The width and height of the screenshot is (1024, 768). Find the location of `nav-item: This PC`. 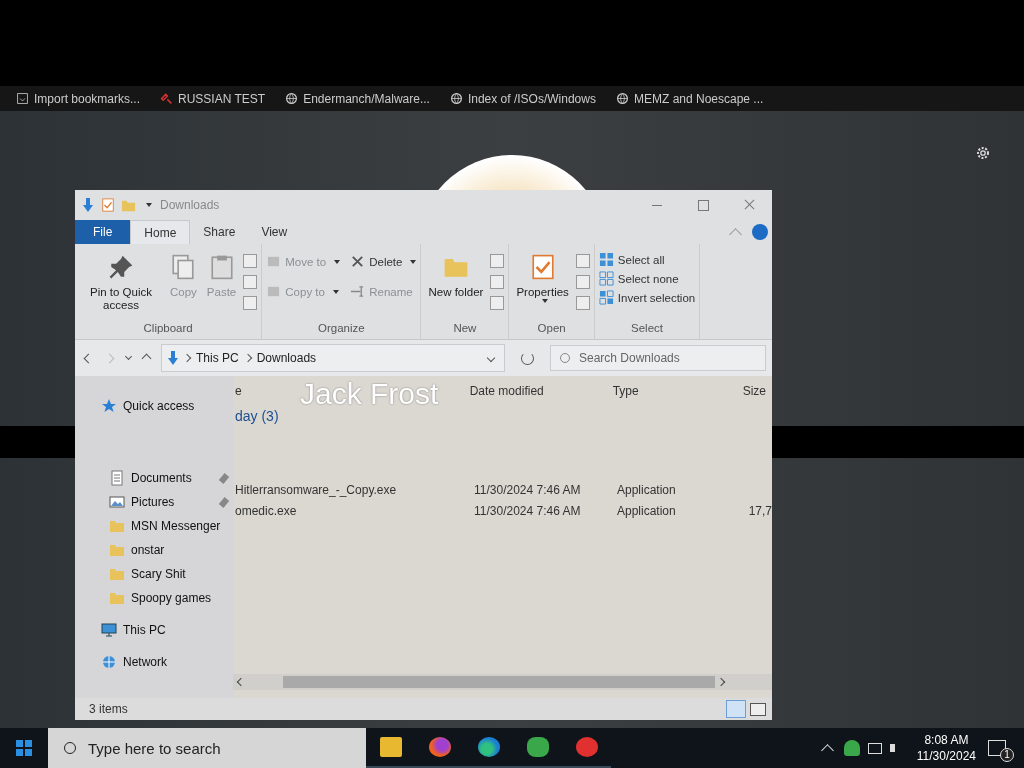

nav-item: This PC is located at coordinates (154, 630).